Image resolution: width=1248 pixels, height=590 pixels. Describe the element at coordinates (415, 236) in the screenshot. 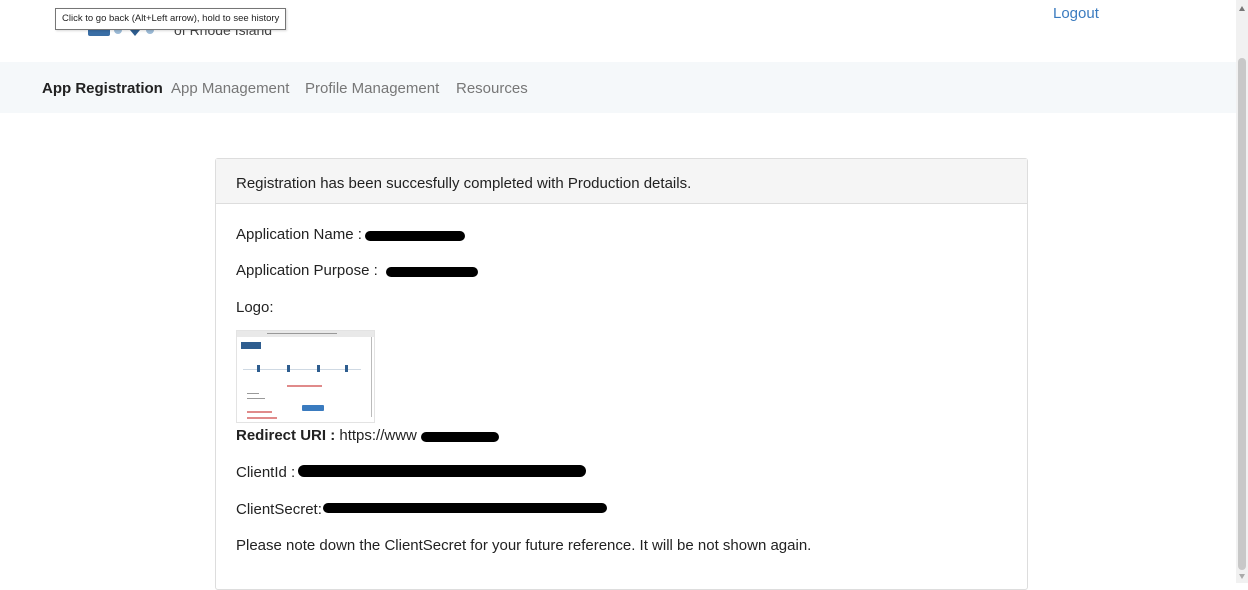

I see `application-name-redacted` at that location.